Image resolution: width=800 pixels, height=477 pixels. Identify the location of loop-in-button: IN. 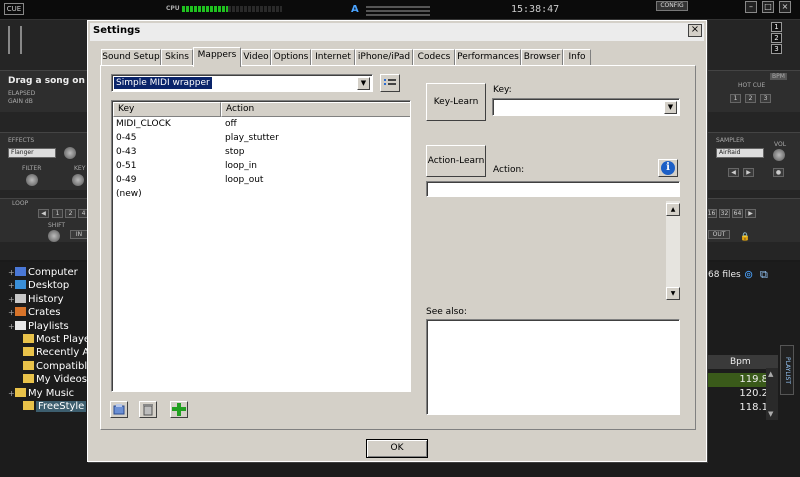
(79, 234).